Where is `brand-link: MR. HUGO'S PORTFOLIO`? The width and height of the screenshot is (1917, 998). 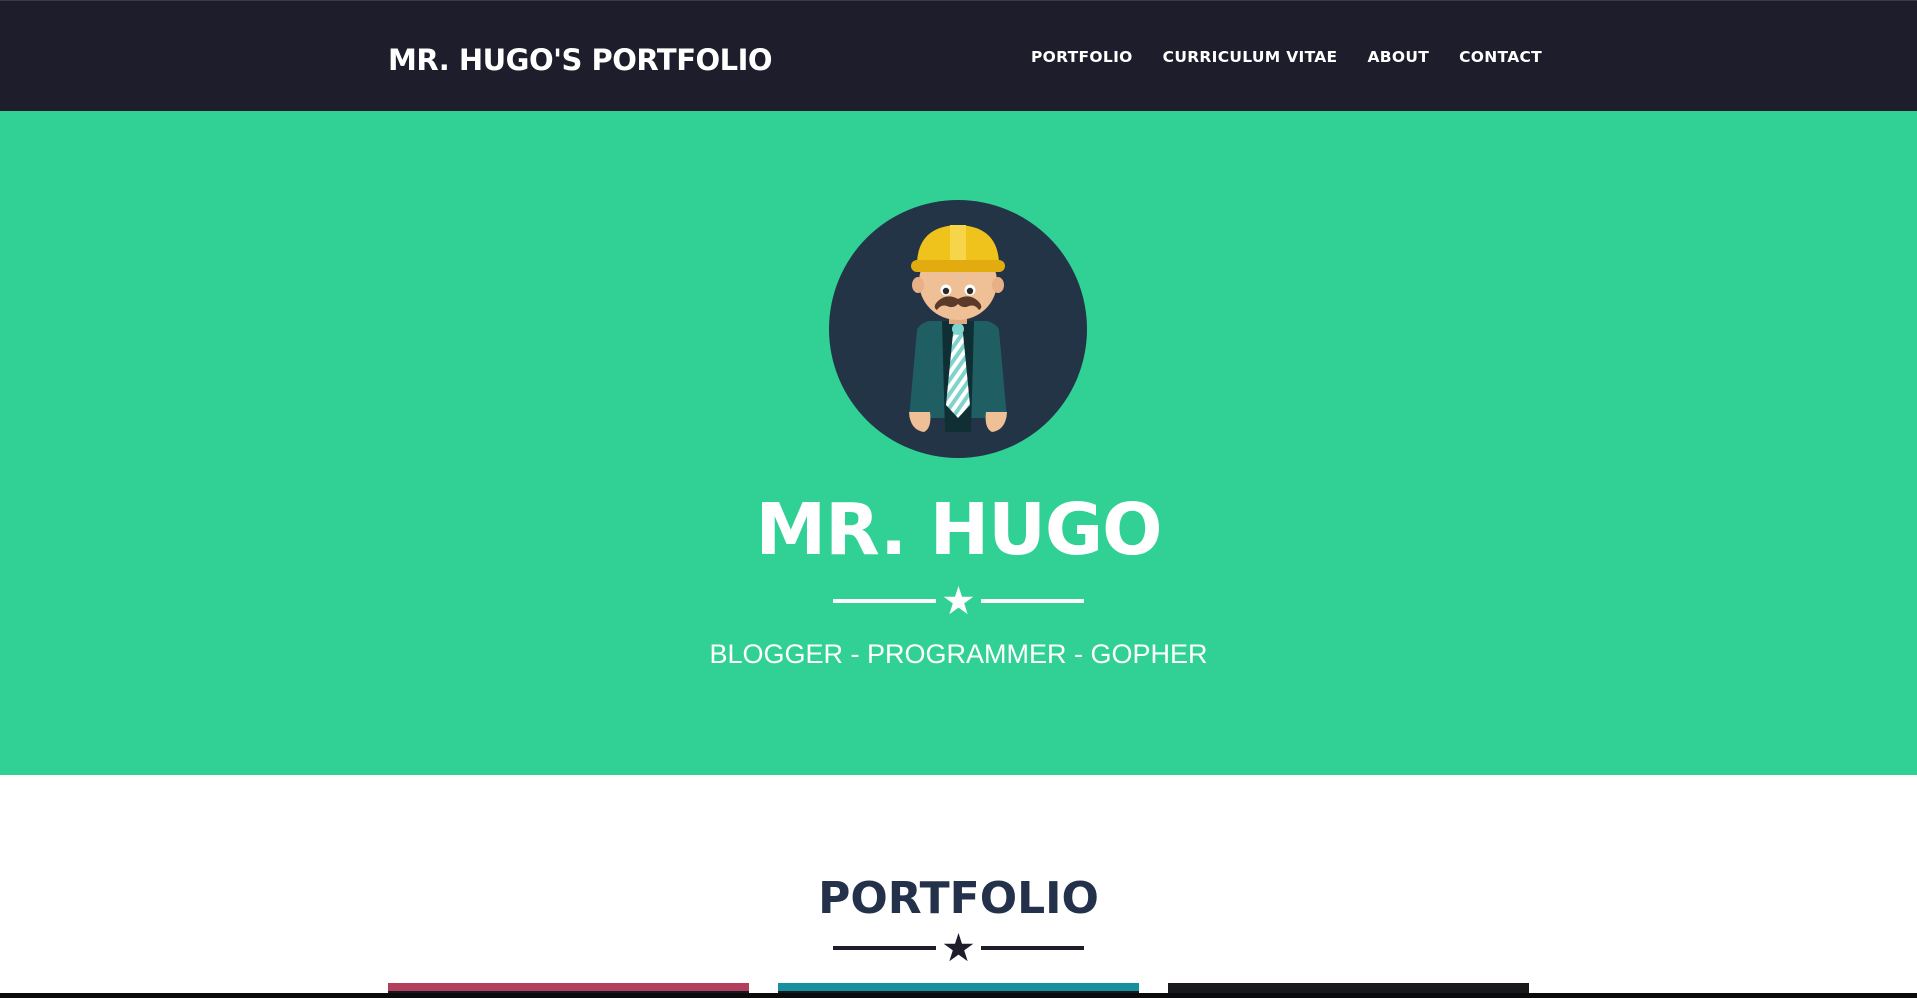
brand-link: MR. HUGO'S PORTFOLIO is located at coordinates (580, 60).